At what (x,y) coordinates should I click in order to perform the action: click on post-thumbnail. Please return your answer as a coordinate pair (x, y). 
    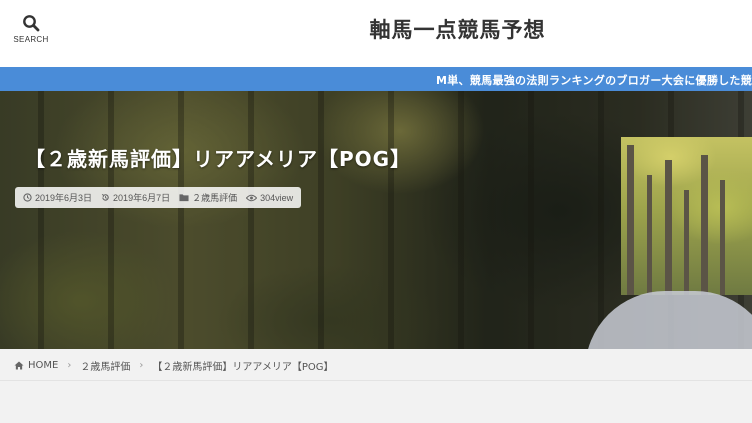
    Looking at the image, I should click on (686, 216).